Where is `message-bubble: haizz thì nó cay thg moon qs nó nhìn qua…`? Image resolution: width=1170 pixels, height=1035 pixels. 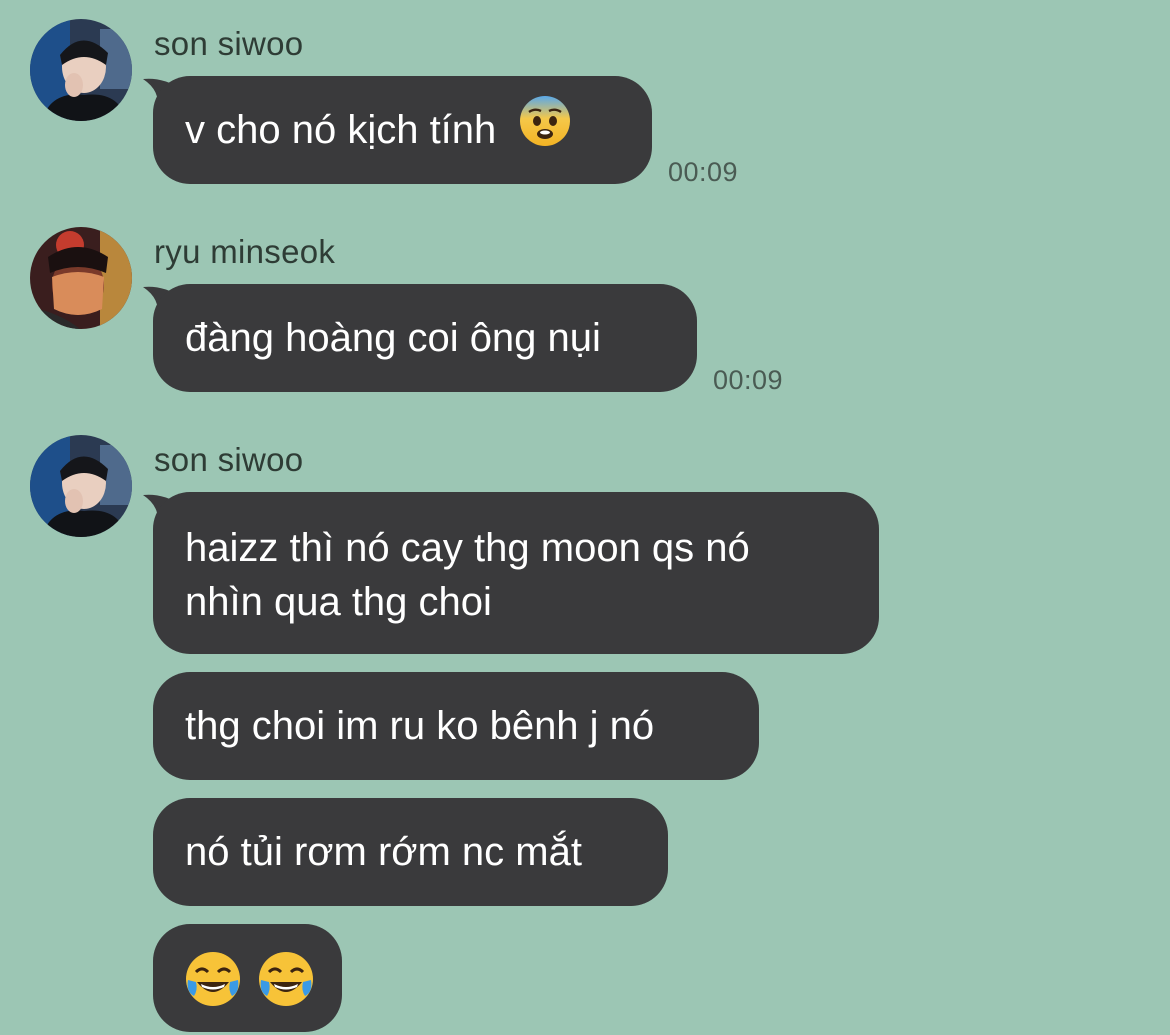 message-bubble: haizz thì nó cay thg moon qs nó nhìn qua… is located at coordinates (516, 573).